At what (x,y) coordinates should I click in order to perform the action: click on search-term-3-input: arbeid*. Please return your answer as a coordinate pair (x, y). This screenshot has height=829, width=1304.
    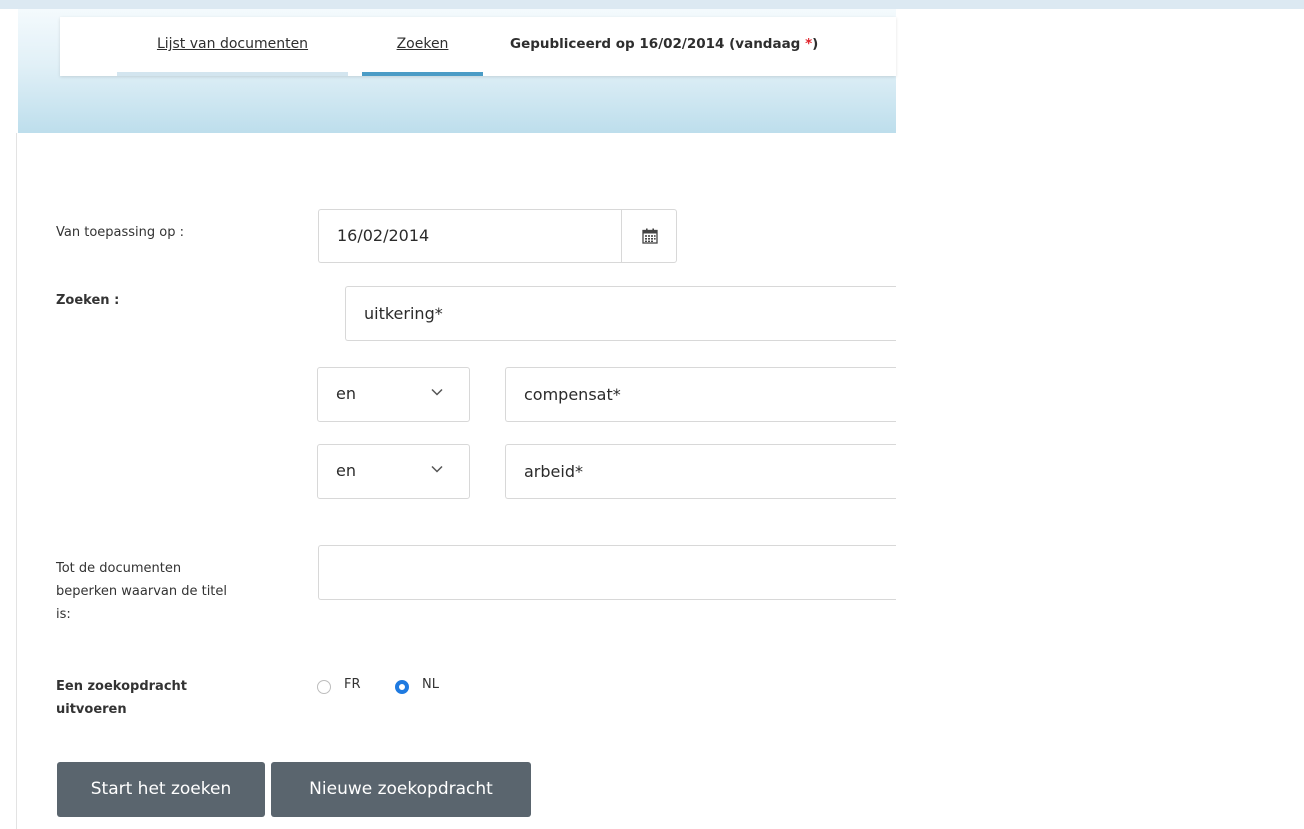
    Looking at the image, I should click on (700, 471).